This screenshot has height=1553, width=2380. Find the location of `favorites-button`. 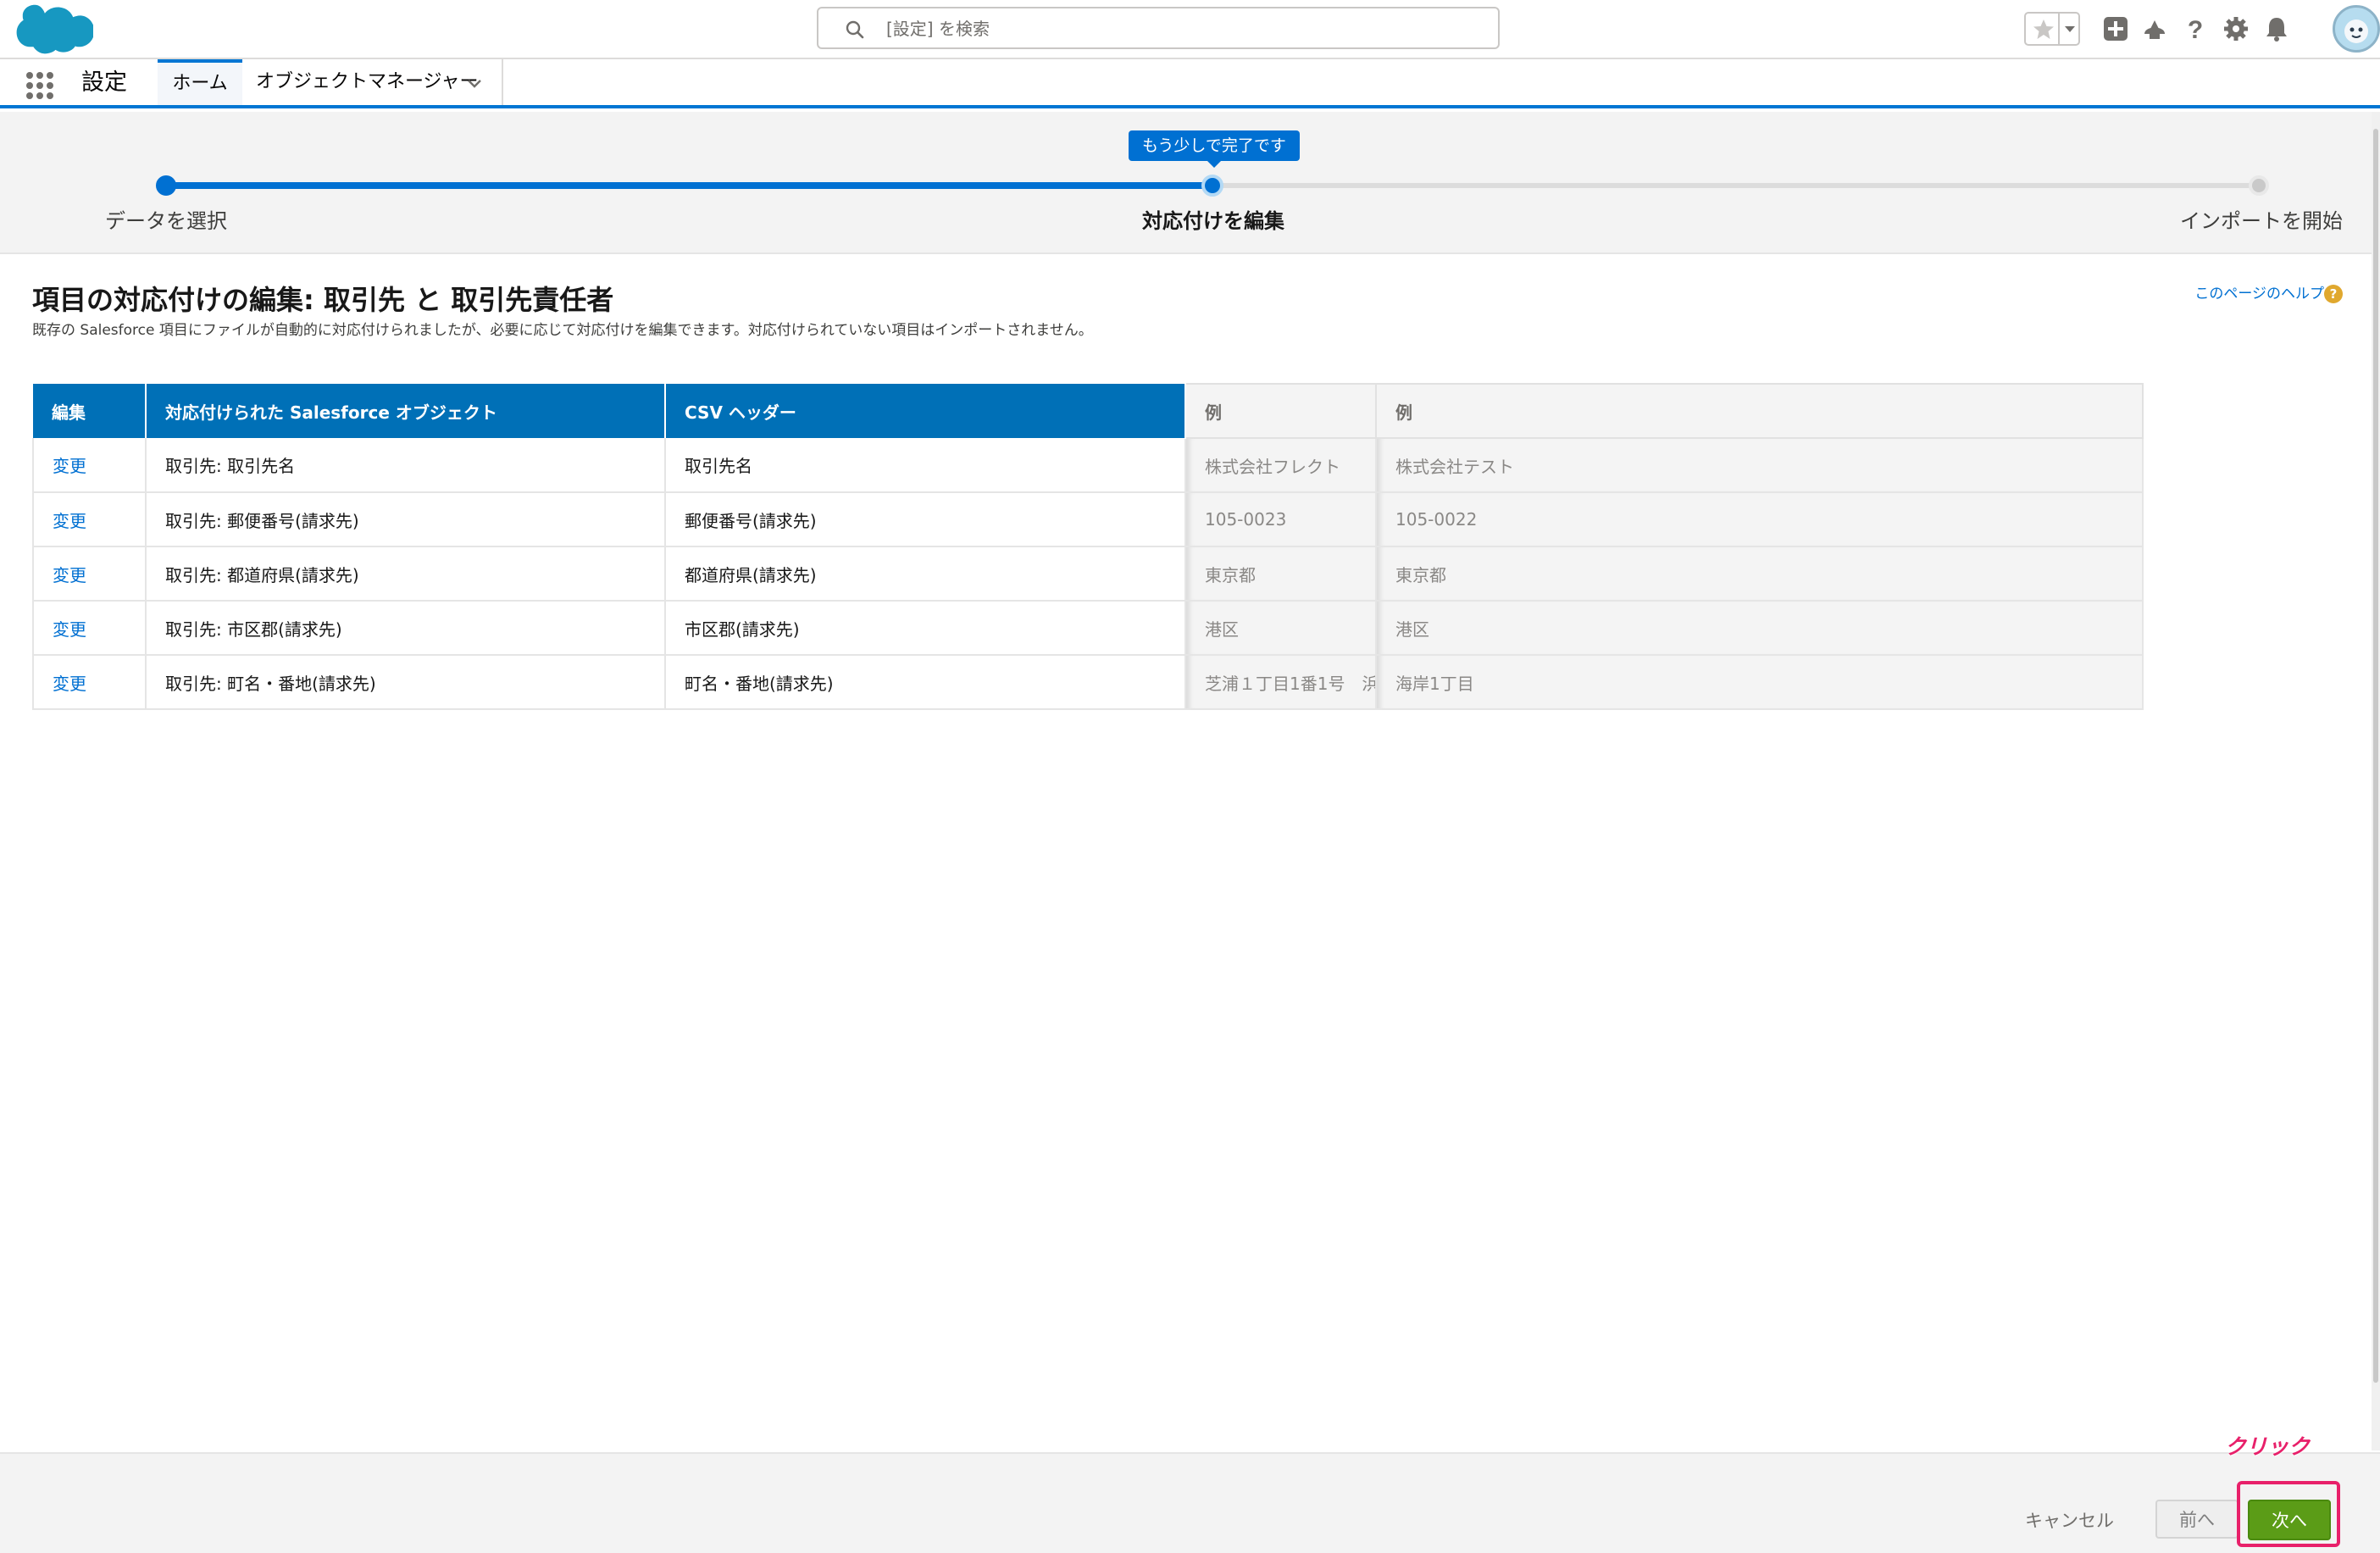

favorites-button is located at coordinates (2052, 29).